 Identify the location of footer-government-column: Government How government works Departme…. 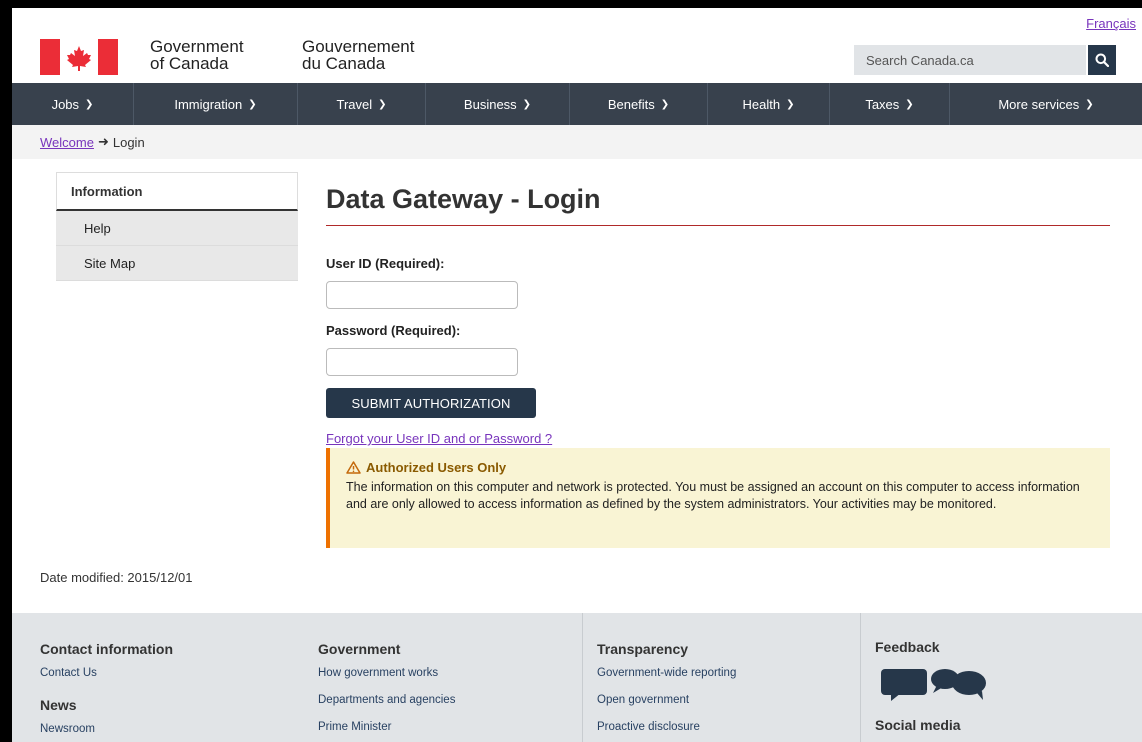
(450, 677).